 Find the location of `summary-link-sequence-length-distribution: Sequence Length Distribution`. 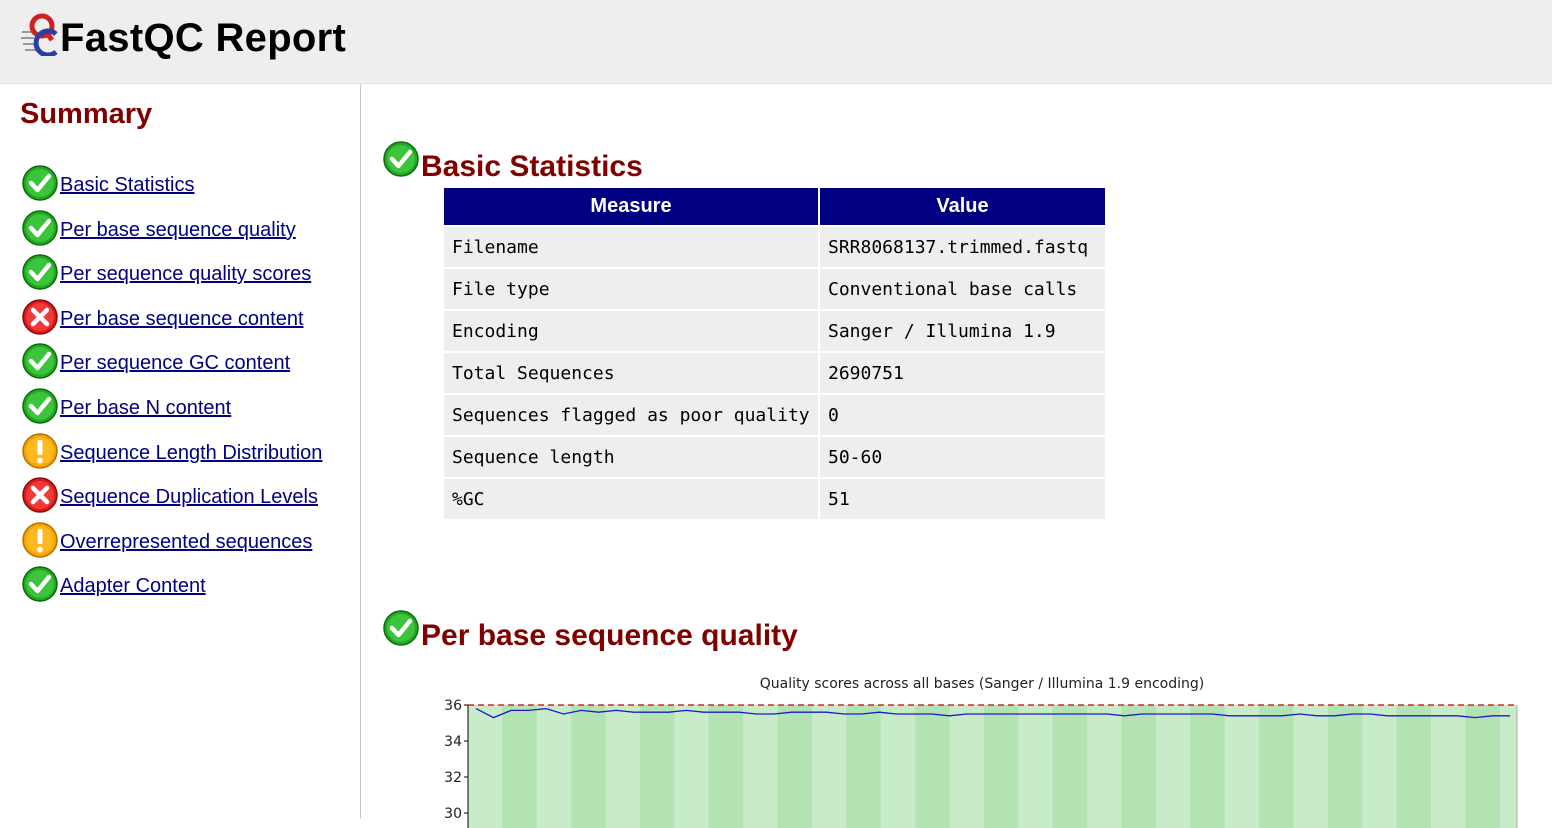

summary-link-sequence-length-distribution: Sequence Length Distribution is located at coordinates (191, 453).